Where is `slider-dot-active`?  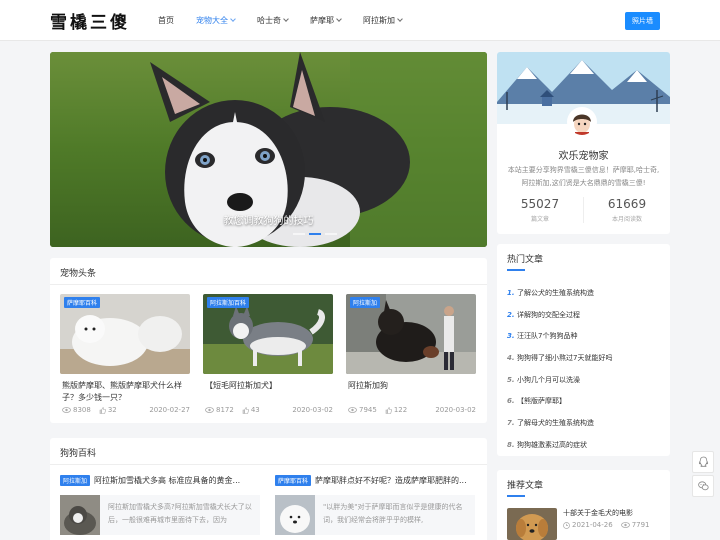 slider-dot-active is located at coordinates (315, 234).